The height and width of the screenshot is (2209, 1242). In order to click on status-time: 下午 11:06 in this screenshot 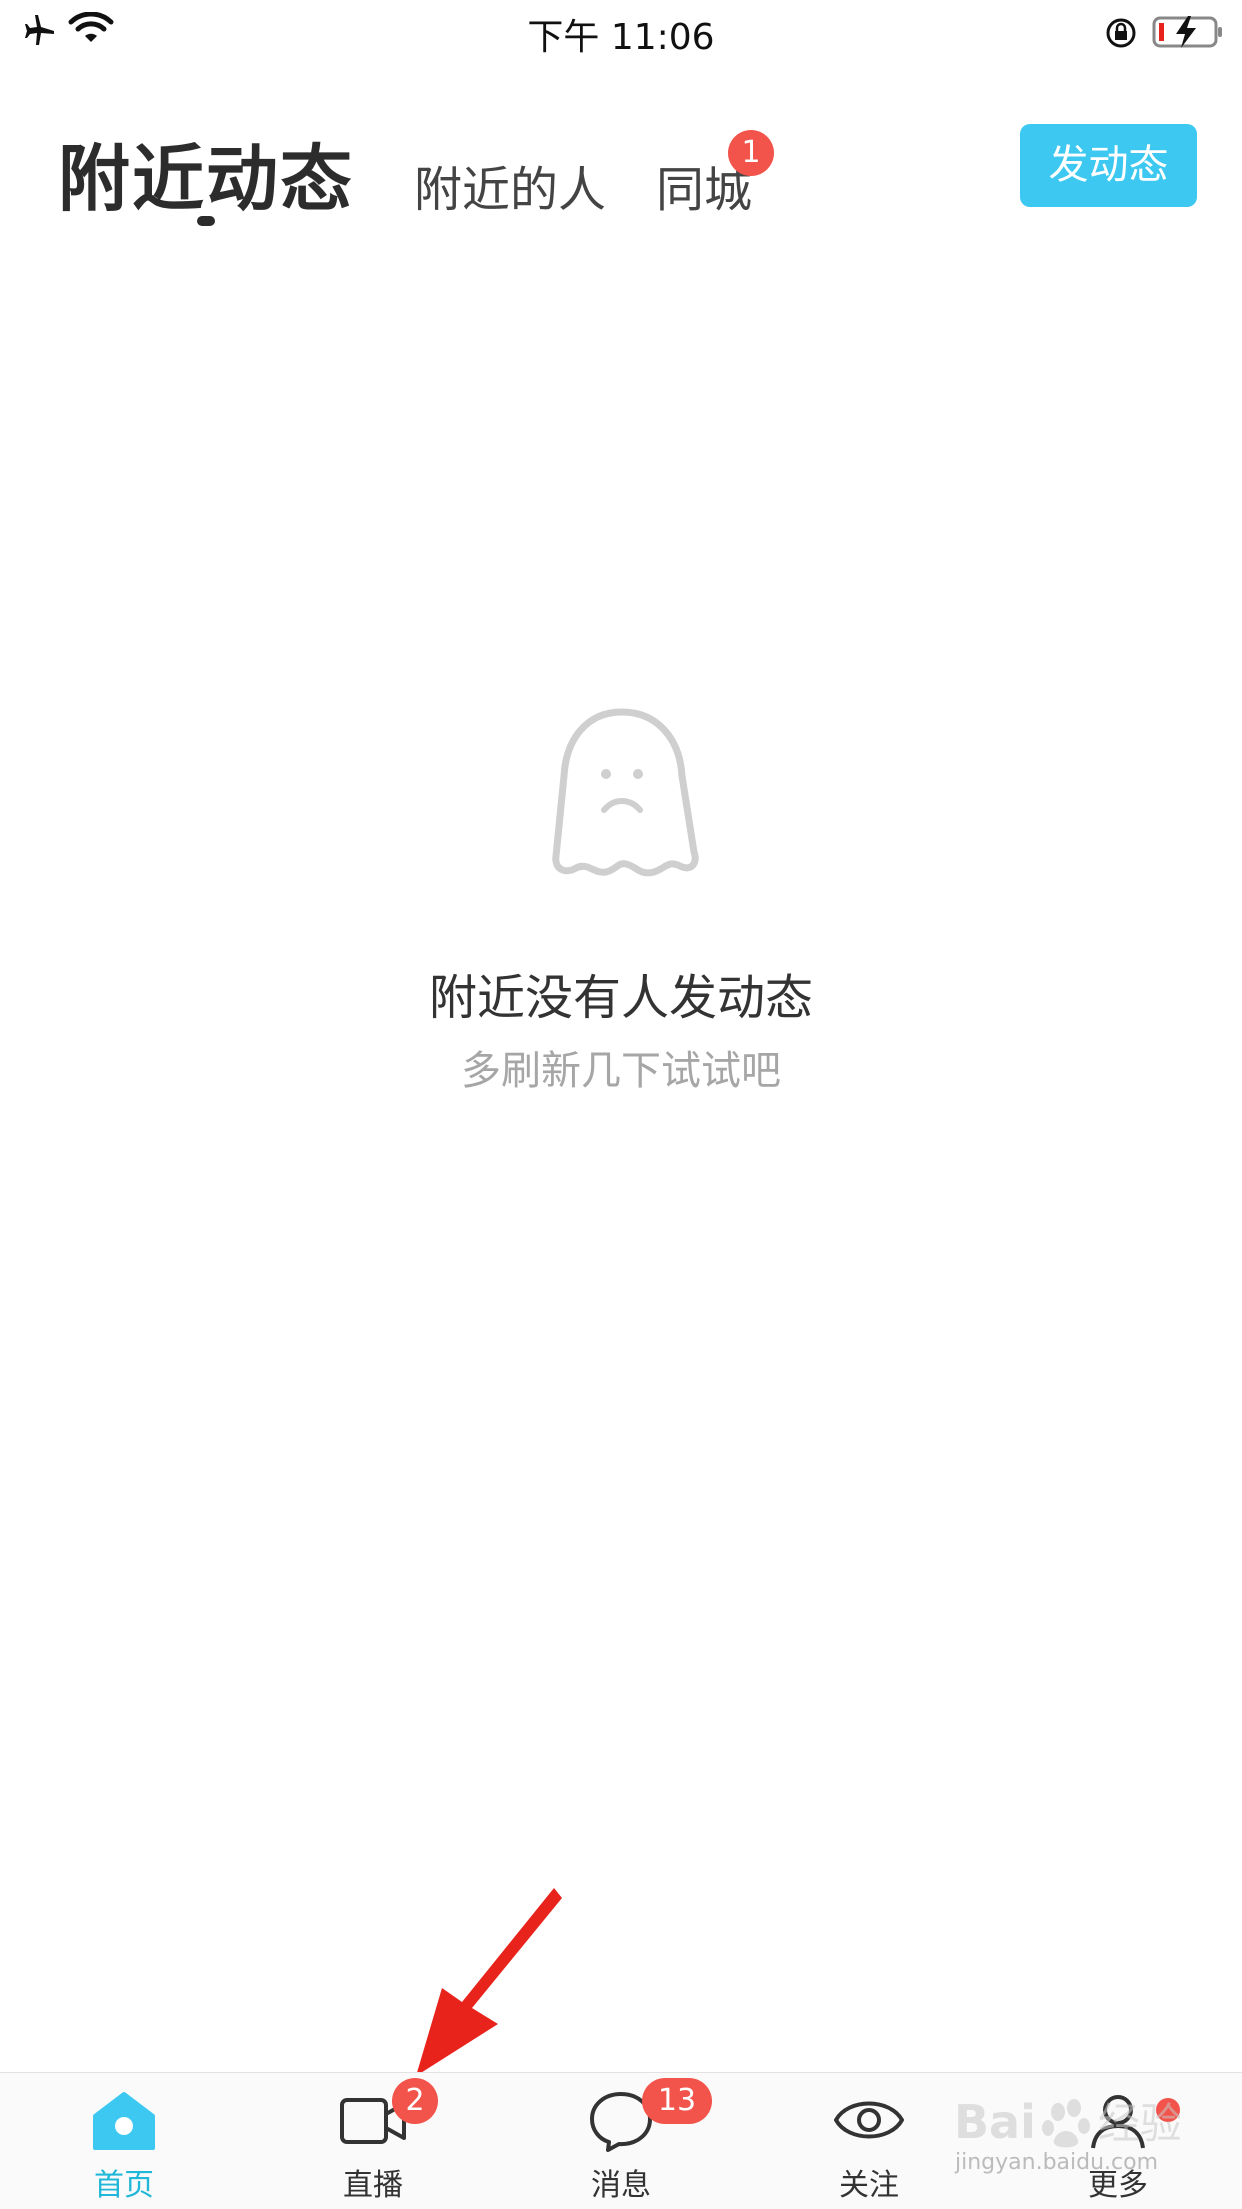, I will do `click(621, 37)`.